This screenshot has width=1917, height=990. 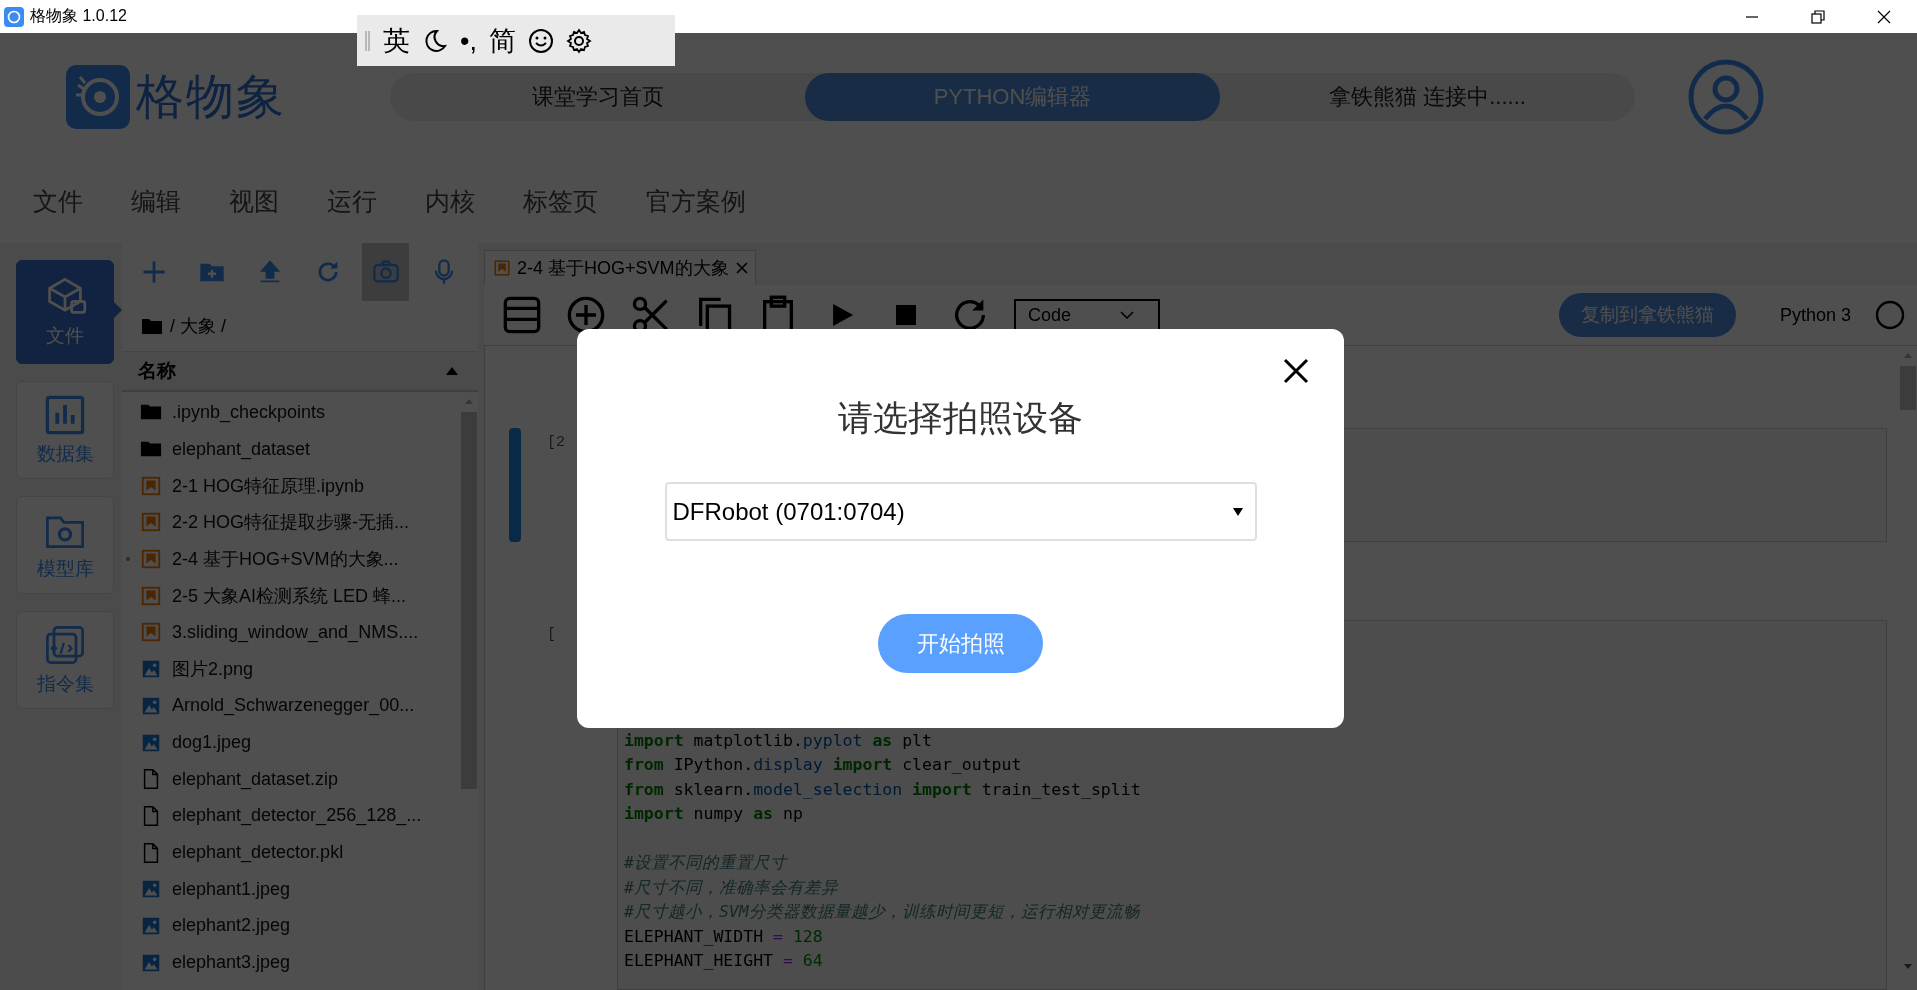 I want to click on bar-chart-icon, so click(x=65, y=415).